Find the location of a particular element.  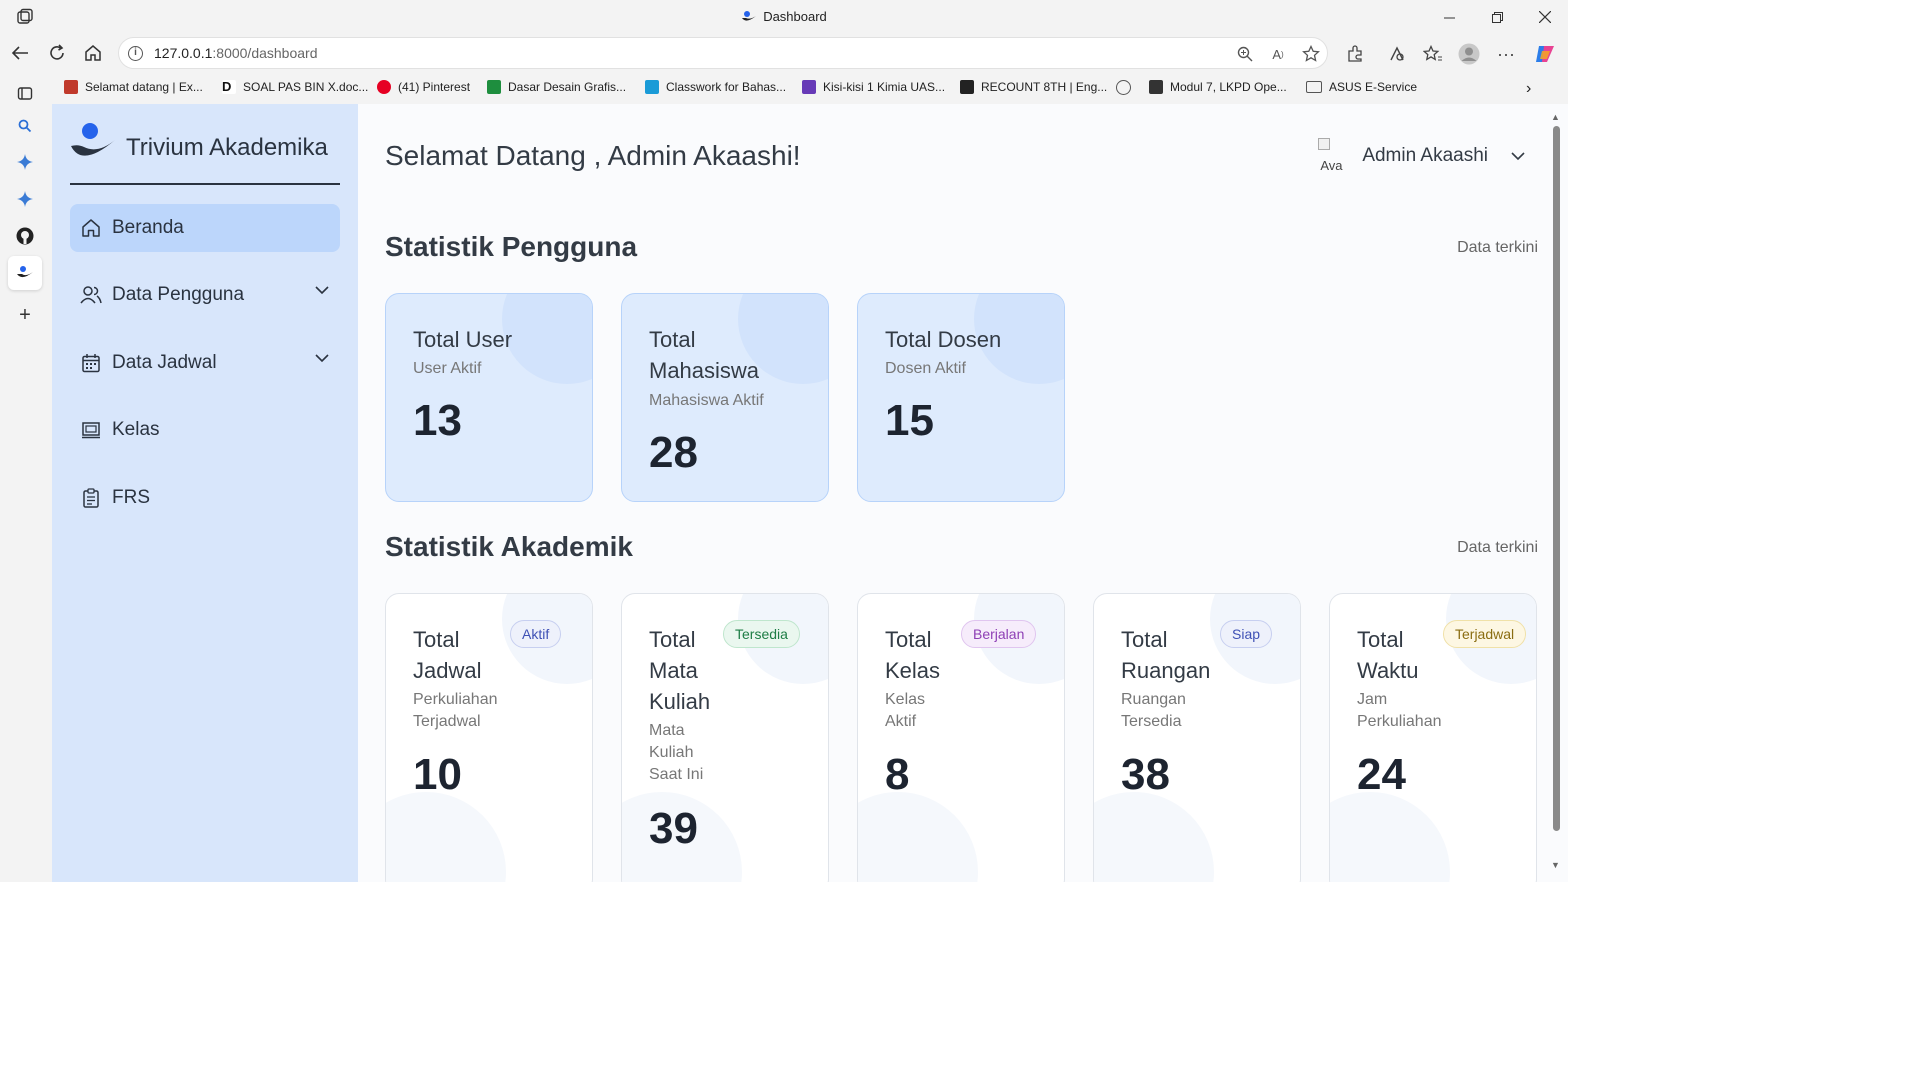

site-info-icon: i is located at coordinates (135, 53).